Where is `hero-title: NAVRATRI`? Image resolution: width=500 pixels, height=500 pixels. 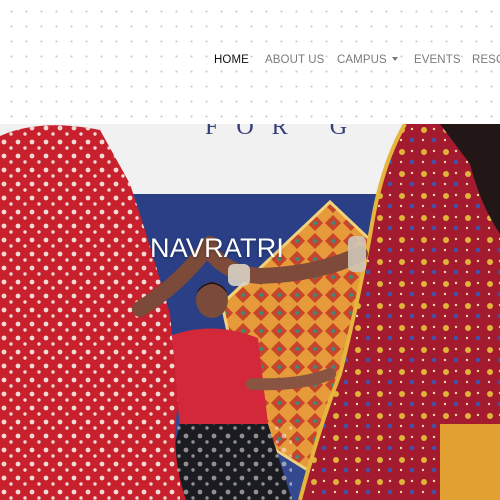 hero-title: NAVRATRI is located at coordinates (217, 248).